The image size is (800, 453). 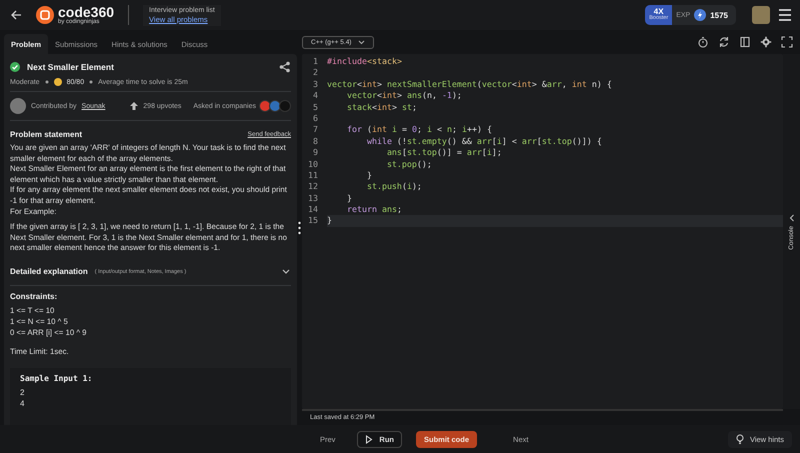 I want to click on code-line: st.pop();, so click(x=409, y=164).